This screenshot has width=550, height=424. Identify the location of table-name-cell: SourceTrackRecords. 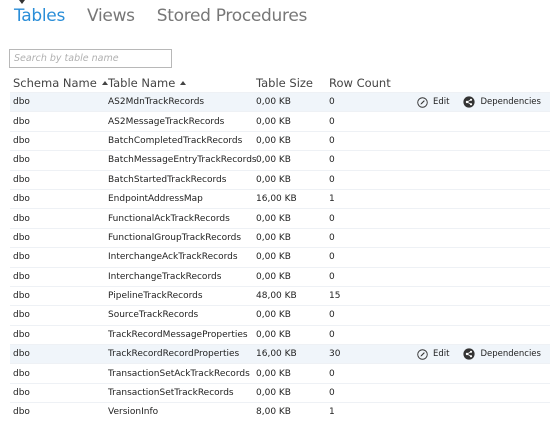
(153, 315).